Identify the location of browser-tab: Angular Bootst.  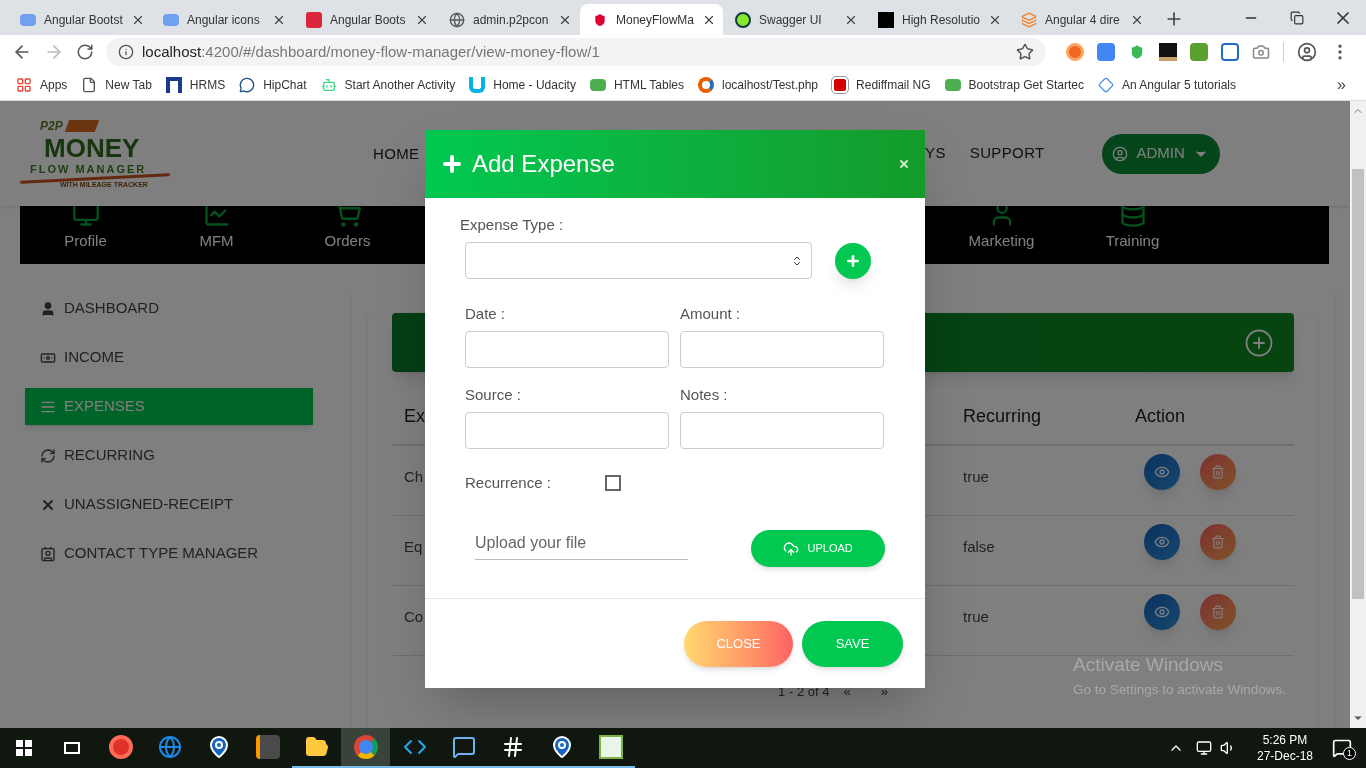
(79, 19).